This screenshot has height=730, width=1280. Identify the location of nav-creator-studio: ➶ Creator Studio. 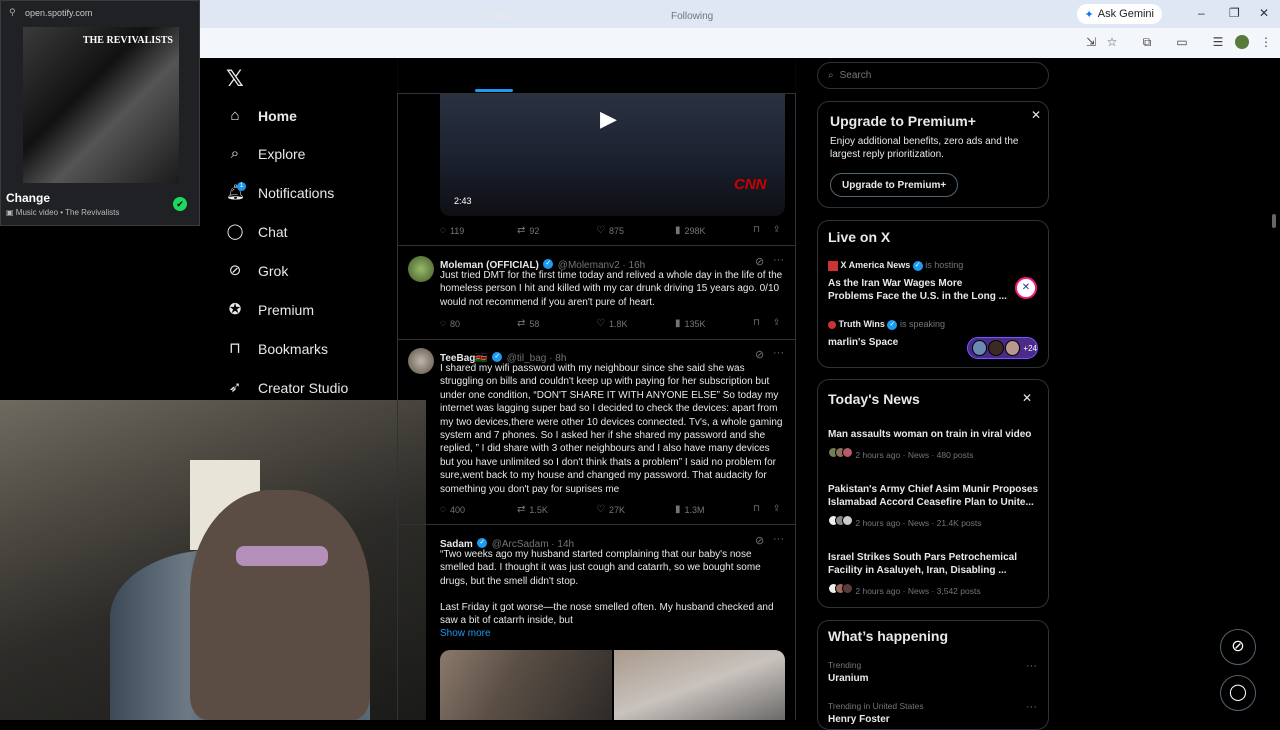
(287, 388).